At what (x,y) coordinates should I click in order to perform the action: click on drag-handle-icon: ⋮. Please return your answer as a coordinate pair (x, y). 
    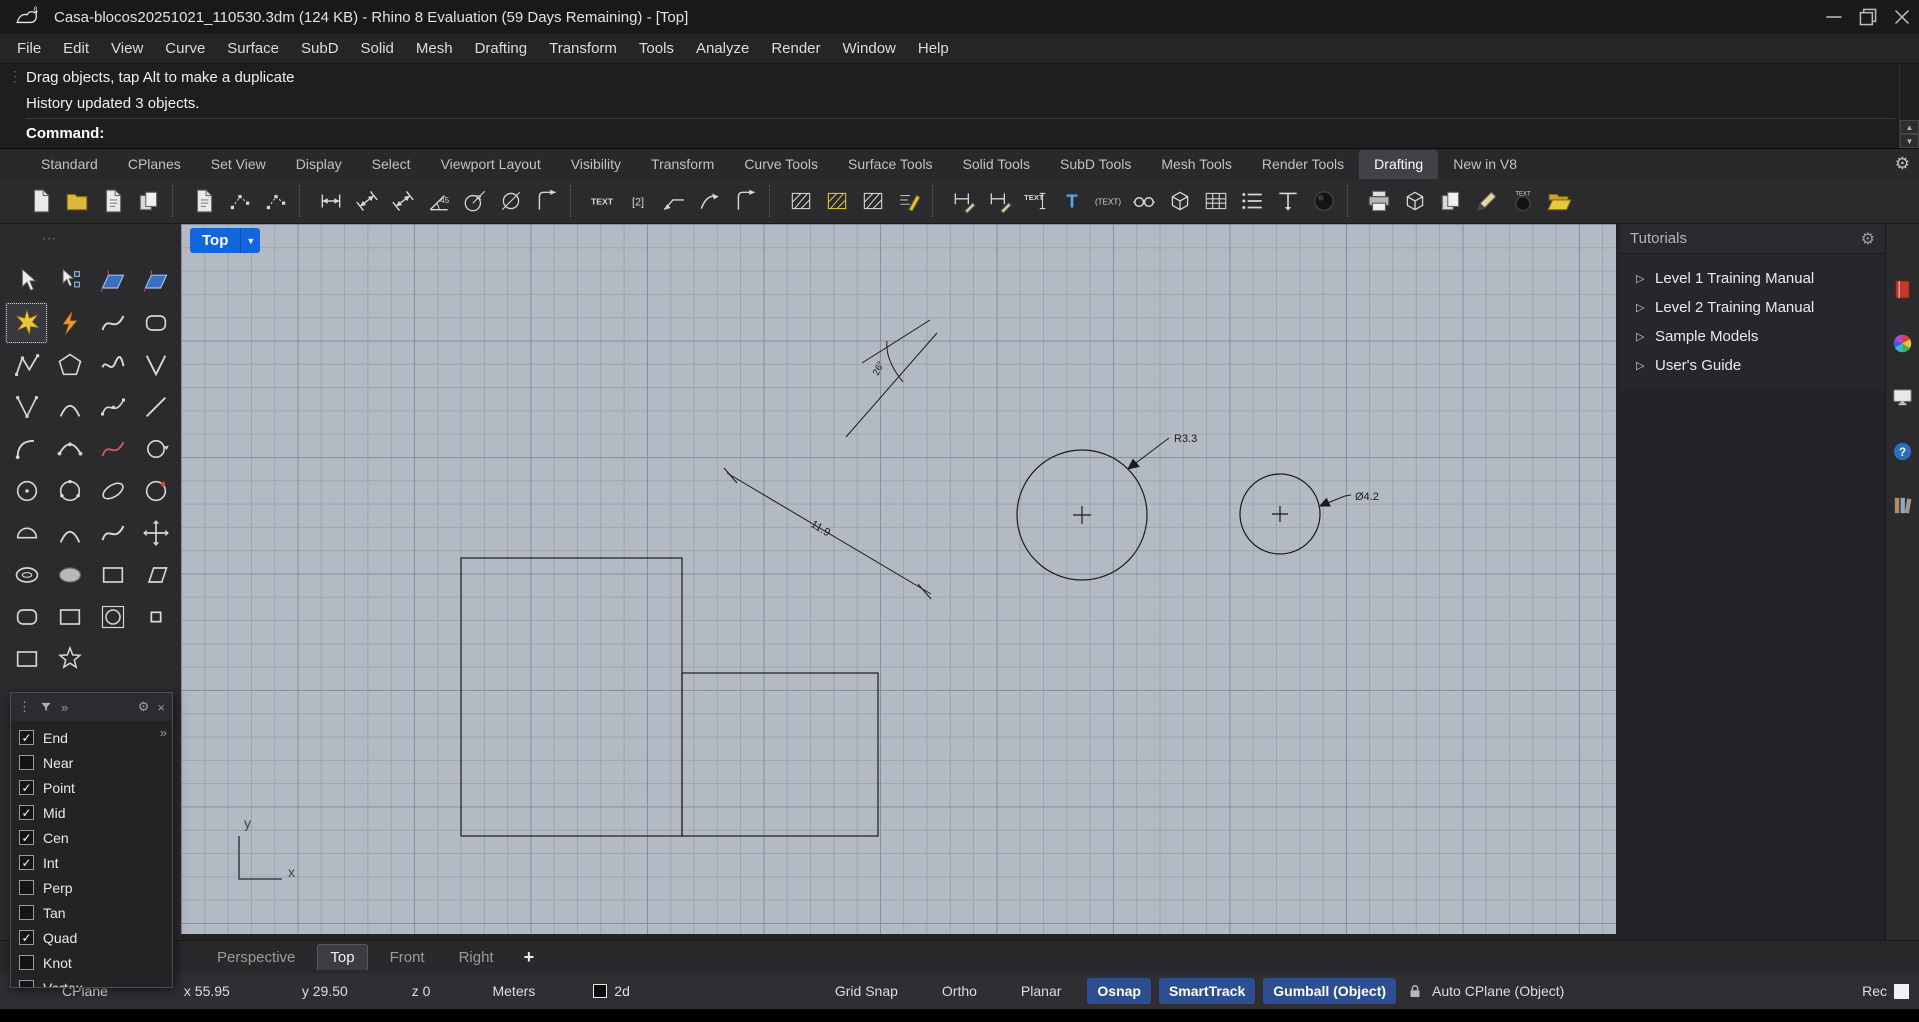
    Looking at the image, I should click on (15, 76).